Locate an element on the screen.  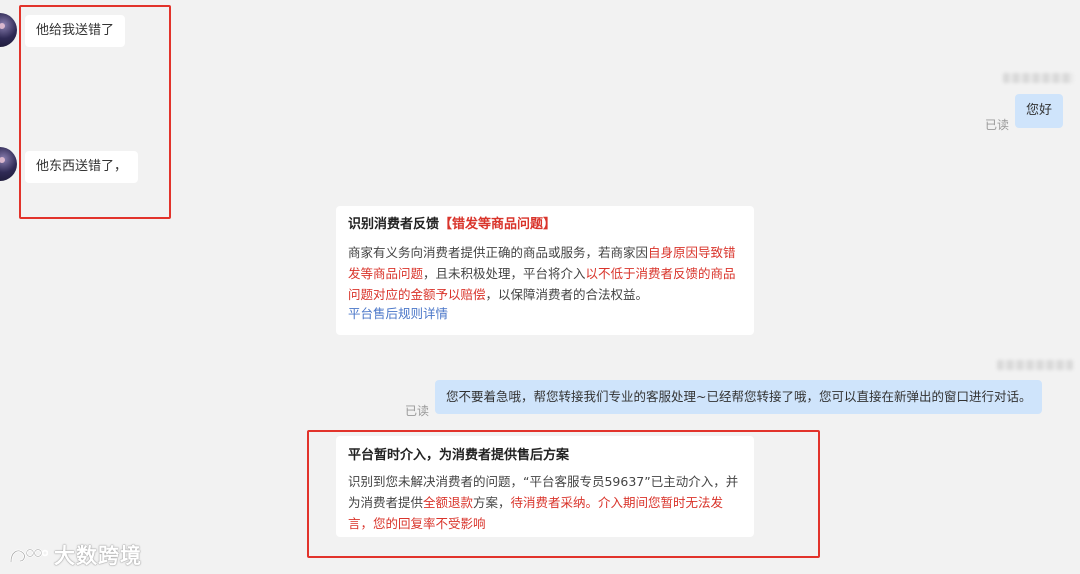
watermark: 大数跨境 is located at coordinates (75, 555).